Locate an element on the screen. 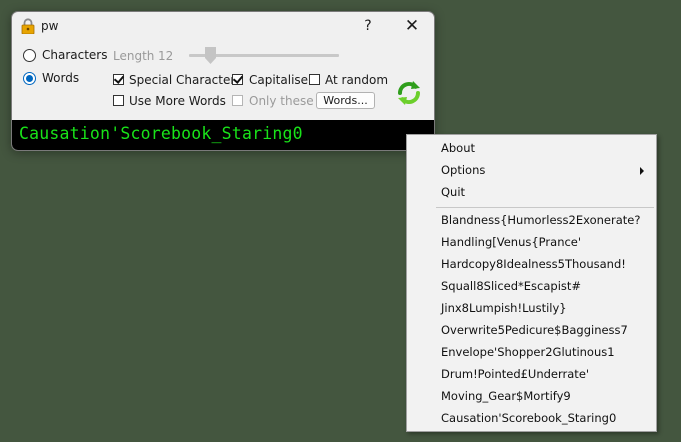 This screenshot has width=681, height=442. title-bar: pw ? ✕ is located at coordinates (223, 26).